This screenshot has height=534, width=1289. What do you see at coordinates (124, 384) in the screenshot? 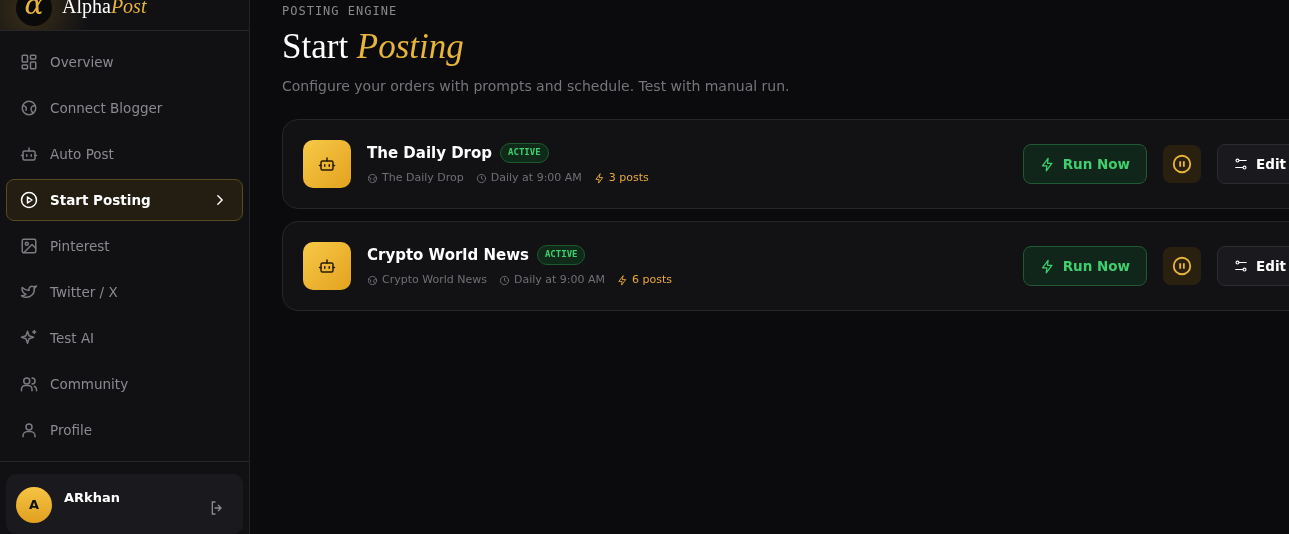
I see `sidebar-item: Community` at bounding box center [124, 384].